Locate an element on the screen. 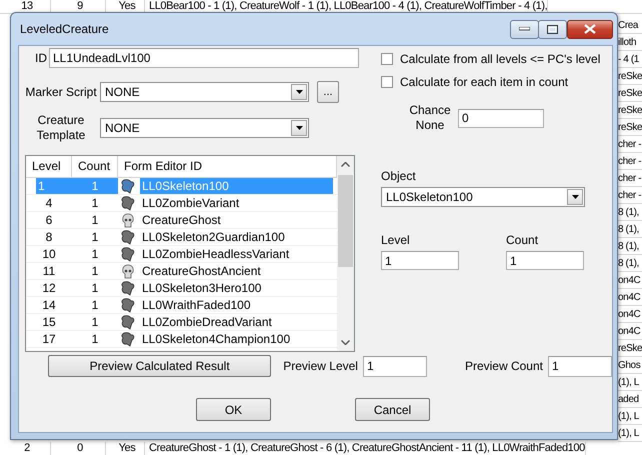 The image size is (642, 455). form-id-cell: LL0ZombieDreadVariant is located at coordinates (237, 322).